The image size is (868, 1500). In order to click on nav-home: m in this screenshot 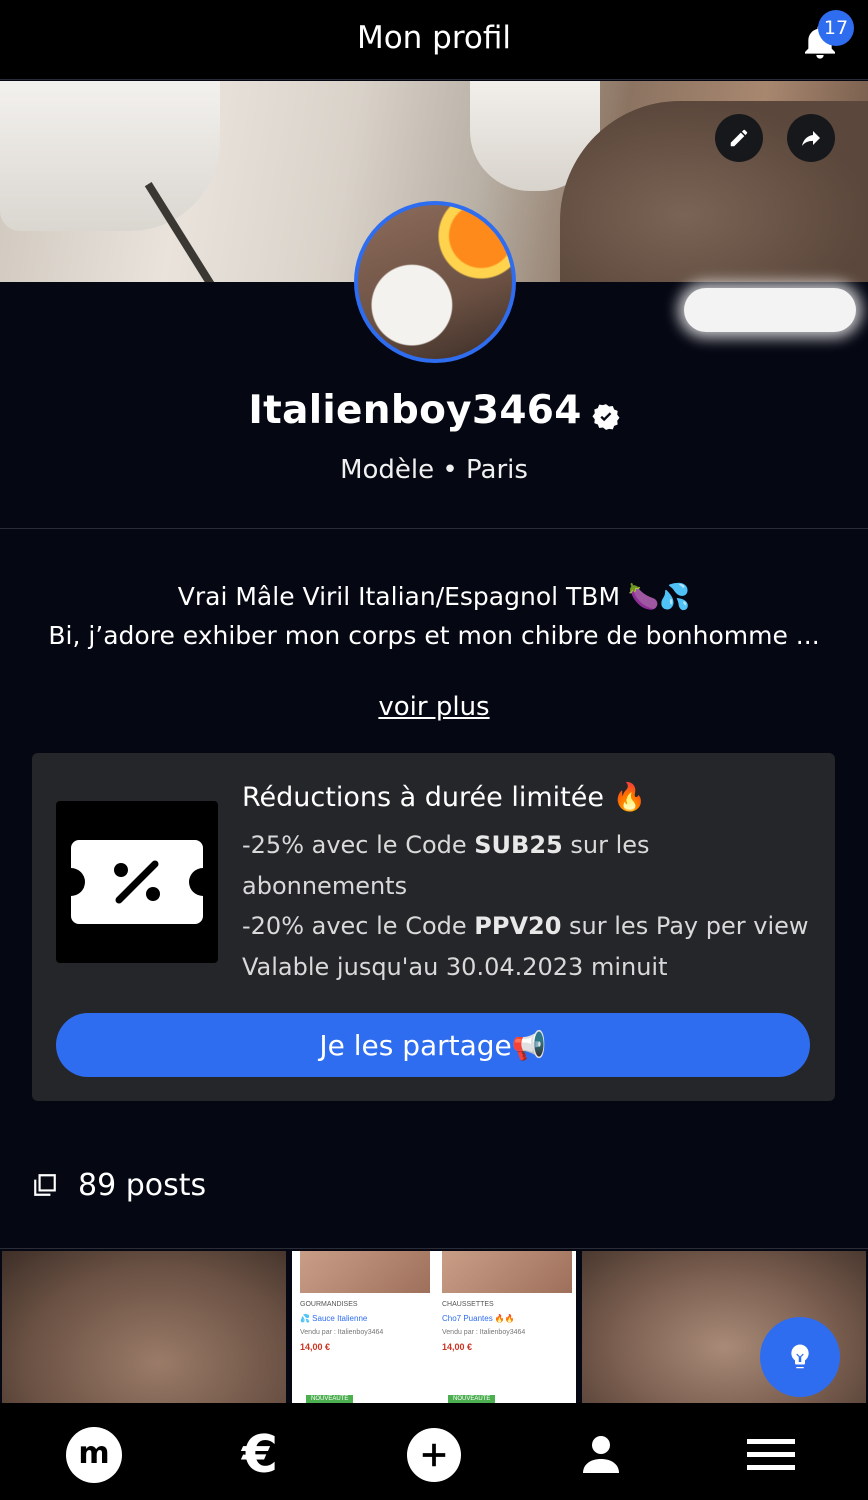, I will do `click(94, 1455)`.